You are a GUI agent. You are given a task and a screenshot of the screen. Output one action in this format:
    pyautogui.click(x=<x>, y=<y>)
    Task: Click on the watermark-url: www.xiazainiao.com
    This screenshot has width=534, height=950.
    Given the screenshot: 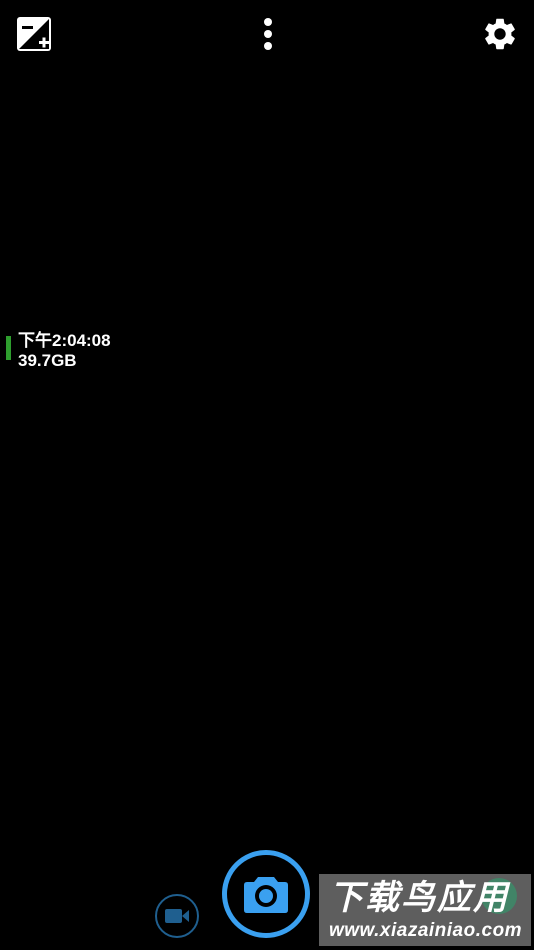 What is the action you would take?
    pyautogui.click(x=426, y=930)
    